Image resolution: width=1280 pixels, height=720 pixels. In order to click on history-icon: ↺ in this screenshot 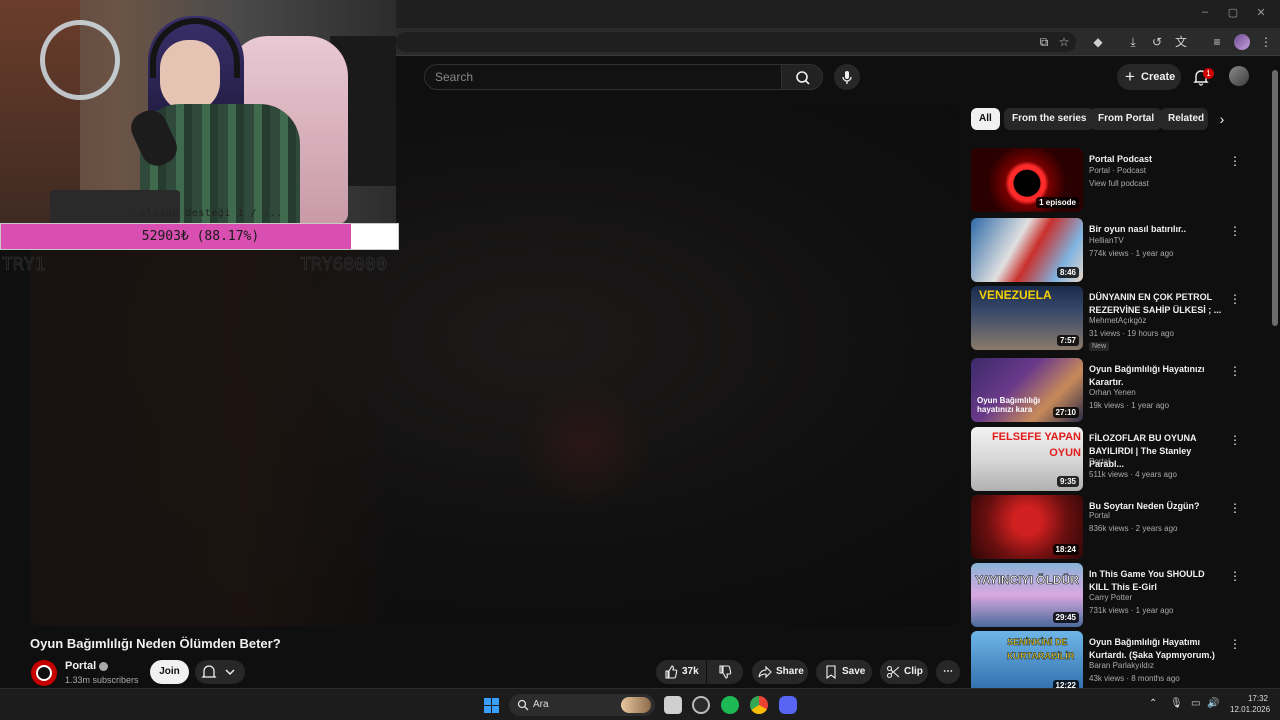, I will do `click(1157, 42)`.